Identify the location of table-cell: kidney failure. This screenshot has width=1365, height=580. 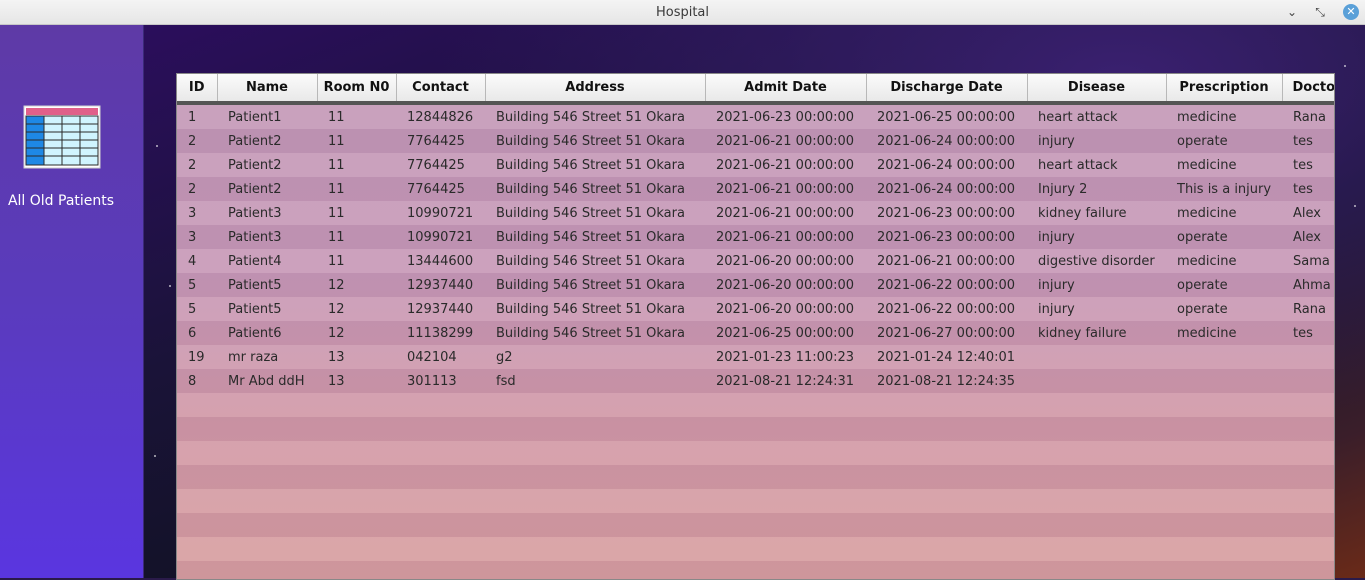
(1096, 333).